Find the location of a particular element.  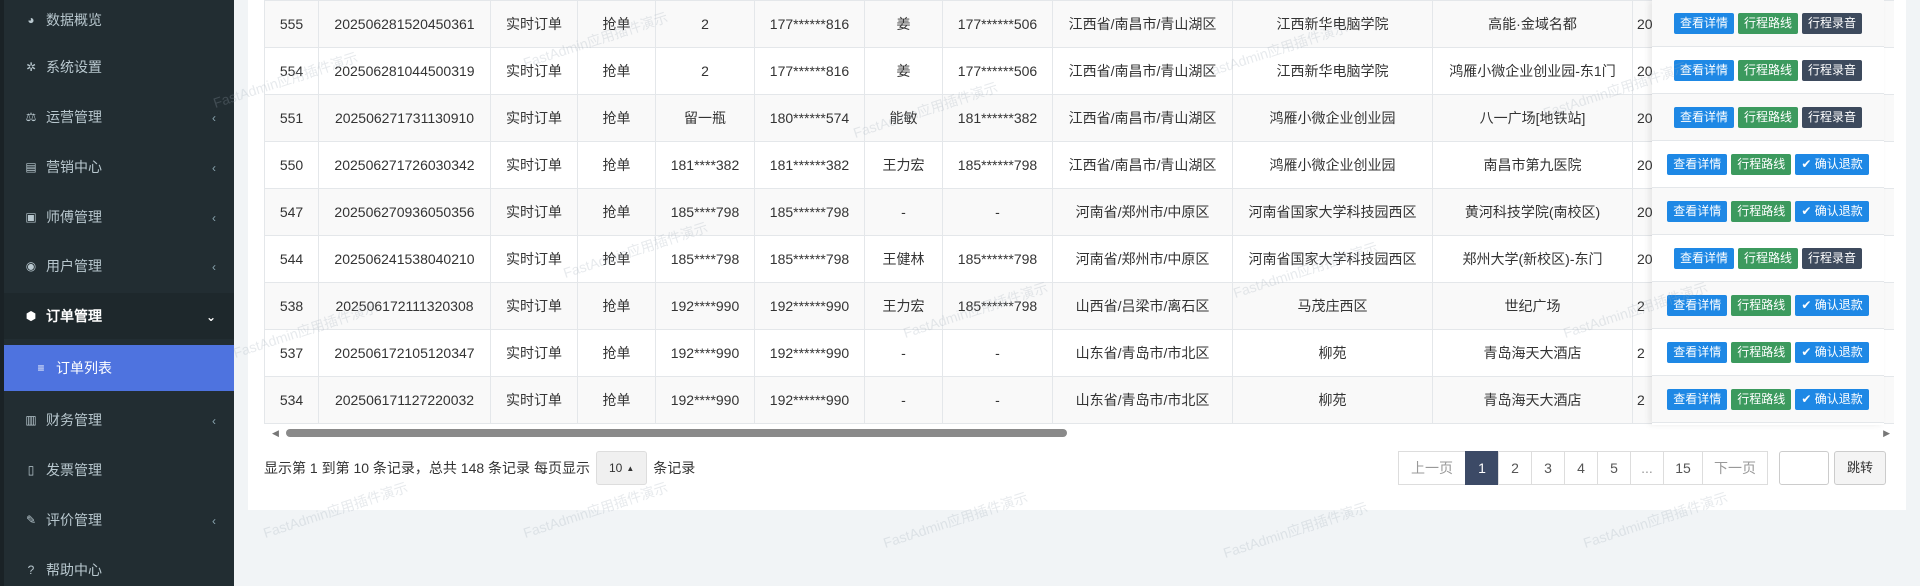

sidebar-item-4: ▣ 师傅管理 ‹ is located at coordinates (119, 217).